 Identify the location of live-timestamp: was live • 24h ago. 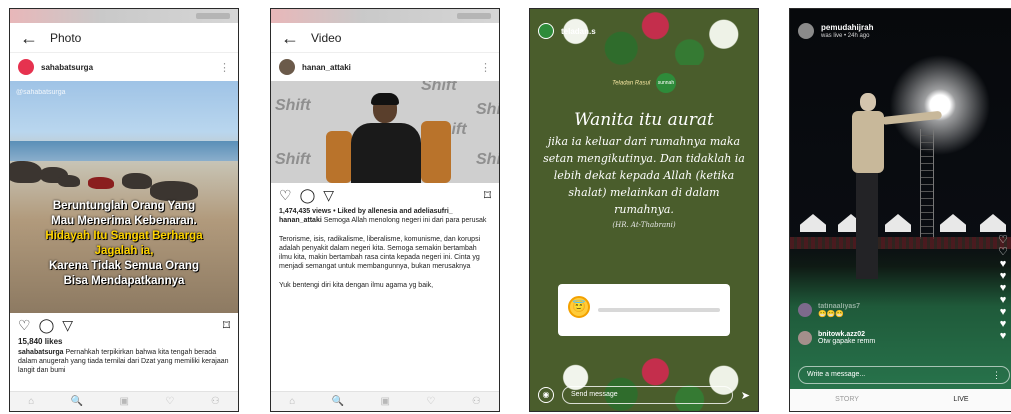
(845, 36).